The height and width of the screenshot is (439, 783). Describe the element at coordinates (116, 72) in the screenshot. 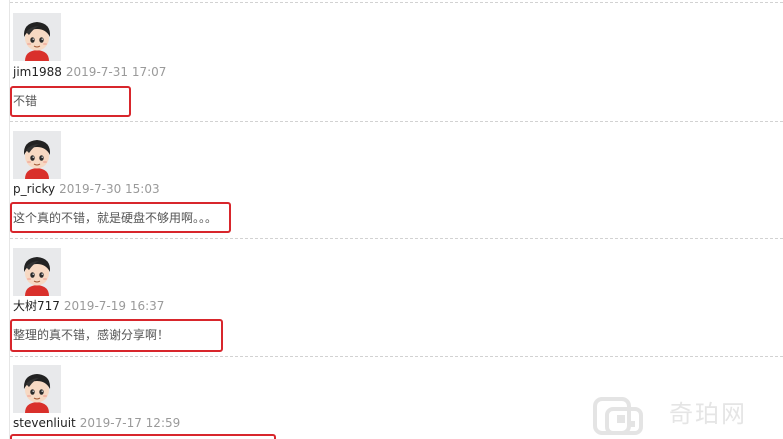

I see `comment-timestamp: 2019-7-31 17:07` at that location.